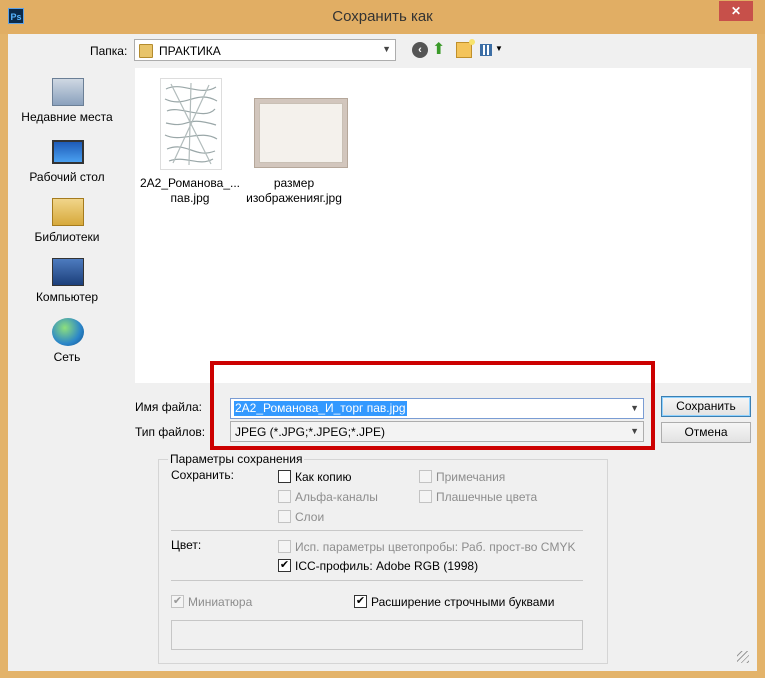  I want to click on place-label: Недавние места, so click(67, 117).